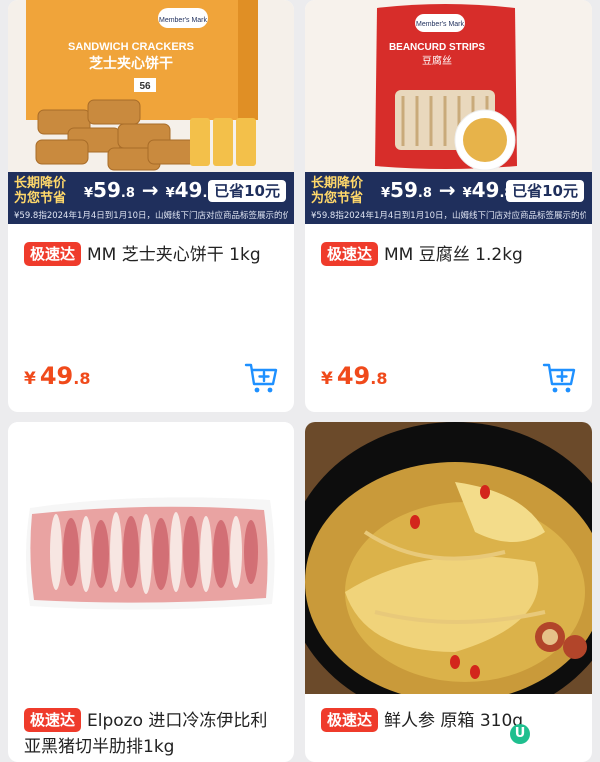 The image size is (600, 762). What do you see at coordinates (131, 47) in the screenshot?
I see `svg-text: SANDWICH CRACKERS` at bounding box center [131, 47].